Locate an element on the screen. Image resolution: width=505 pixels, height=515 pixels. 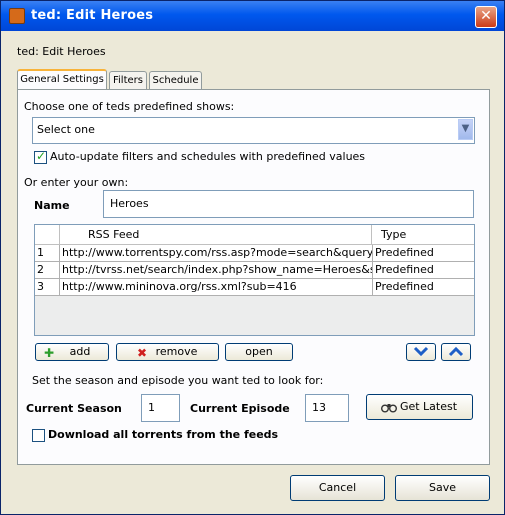
chevron-up-icon is located at coordinates (456, 351).